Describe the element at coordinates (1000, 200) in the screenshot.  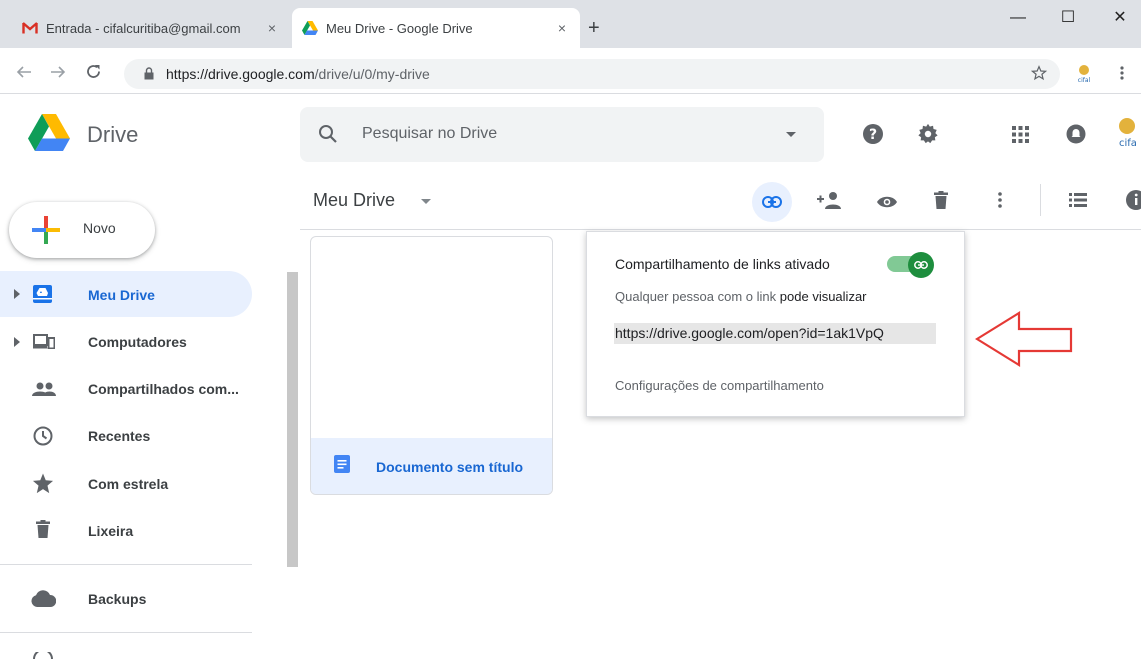
I see `more-actions-icon` at that location.